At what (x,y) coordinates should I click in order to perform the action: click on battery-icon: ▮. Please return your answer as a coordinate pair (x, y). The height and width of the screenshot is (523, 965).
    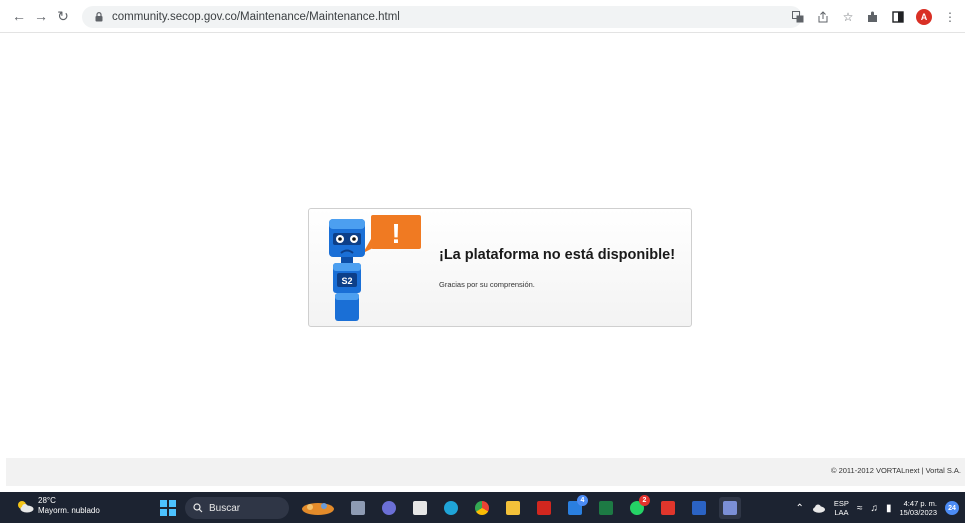
    Looking at the image, I should click on (889, 508).